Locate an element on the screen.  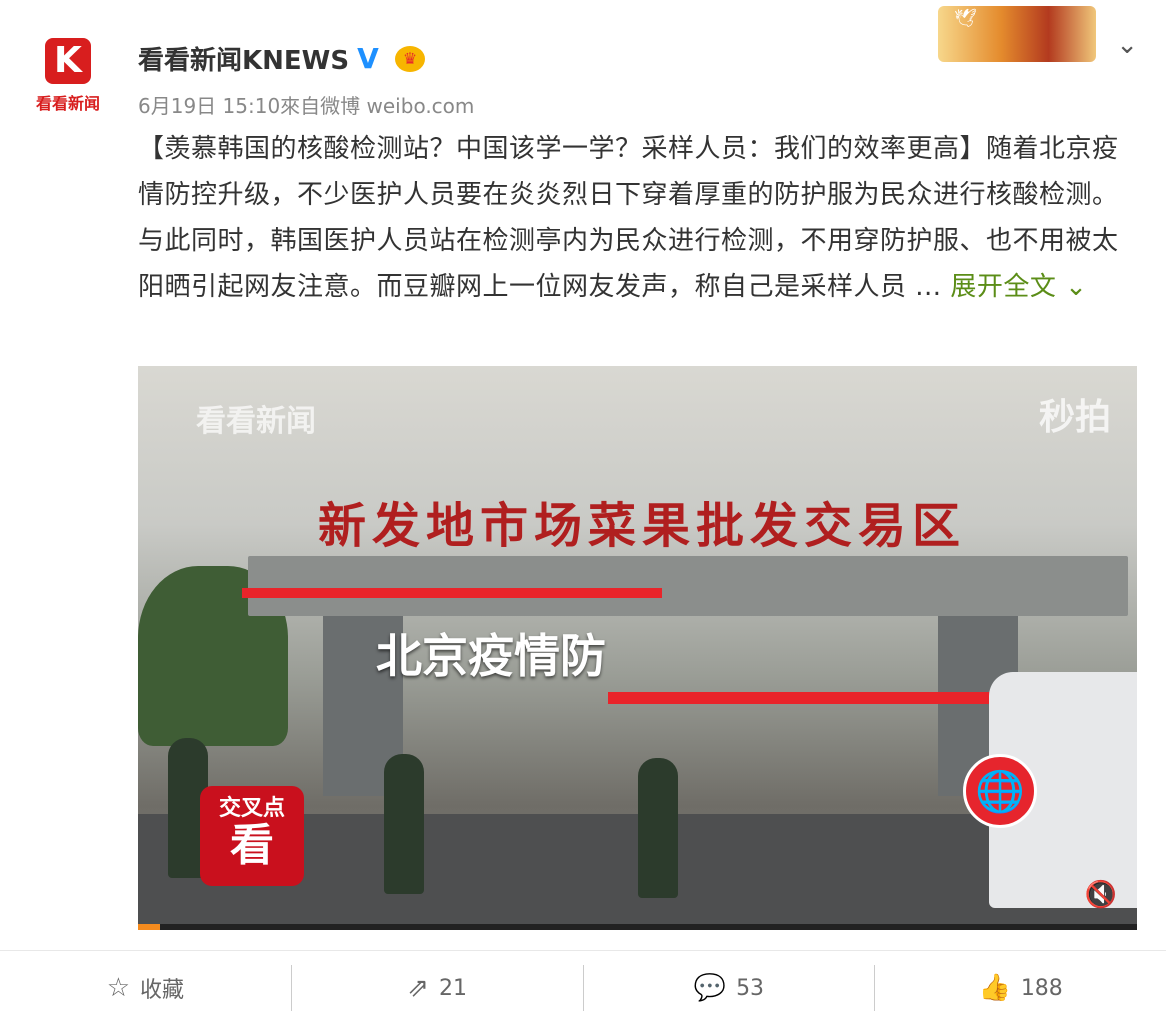
video-progress-track is located at coordinates (637, 927).